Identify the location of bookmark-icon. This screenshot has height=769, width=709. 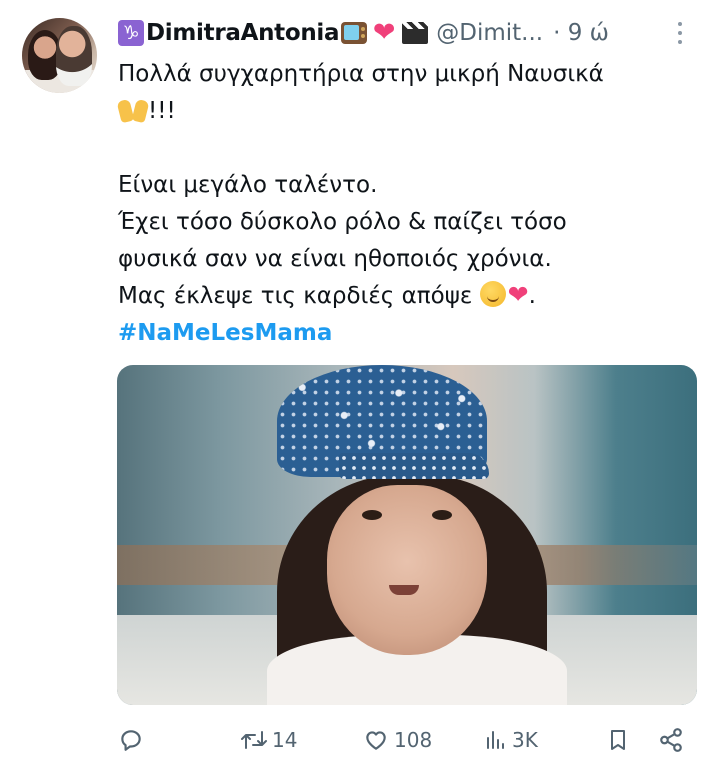
(618, 740).